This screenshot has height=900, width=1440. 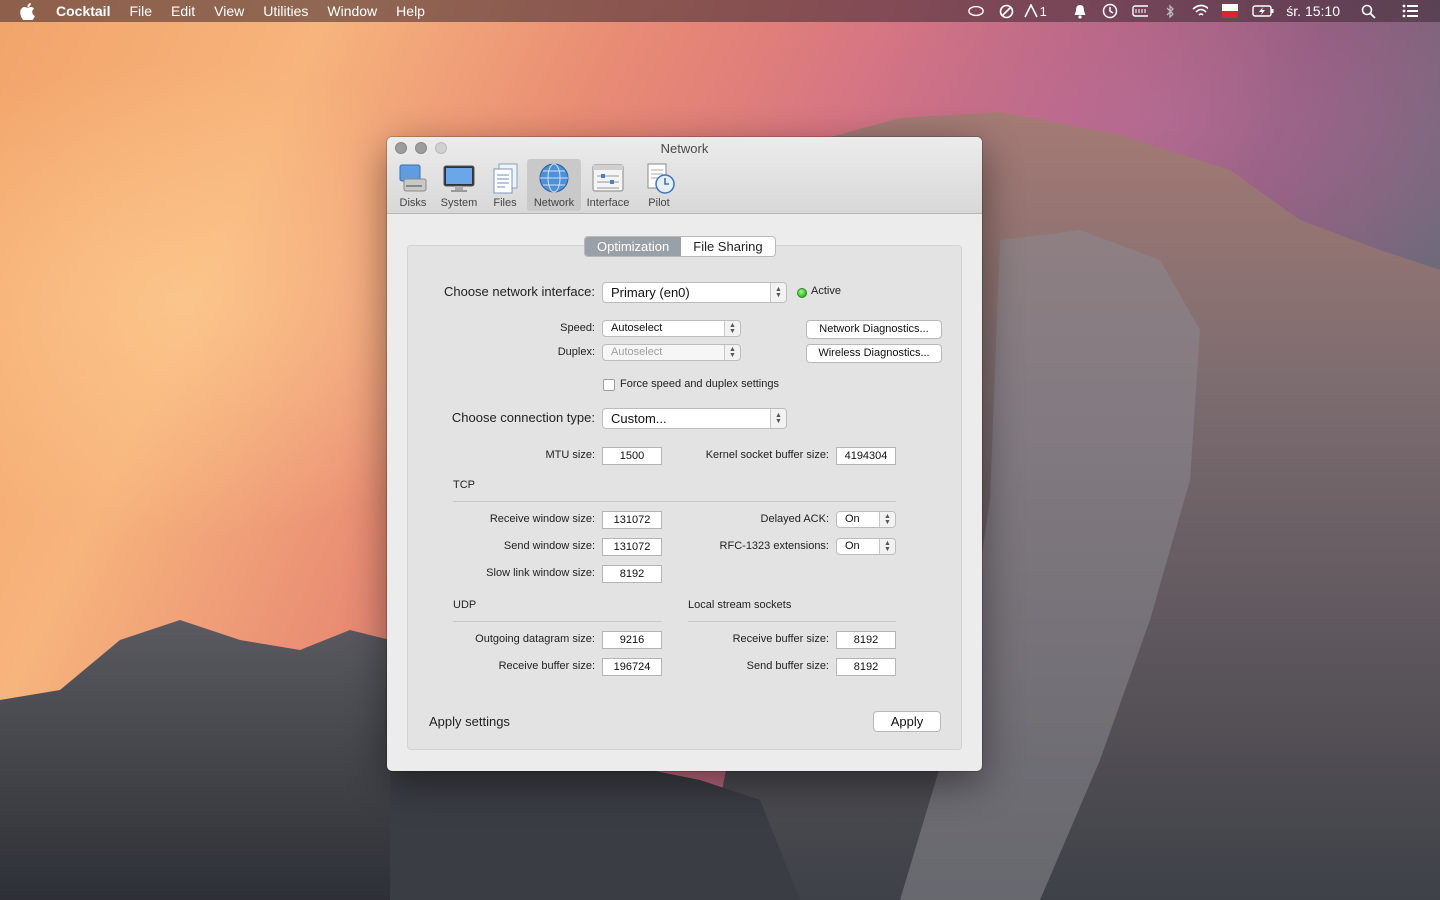 What do you see at coordinates (608, 203) in the screenshot?
I see `toolbar-interface-label: Interface` at bounding box center [608, 203].